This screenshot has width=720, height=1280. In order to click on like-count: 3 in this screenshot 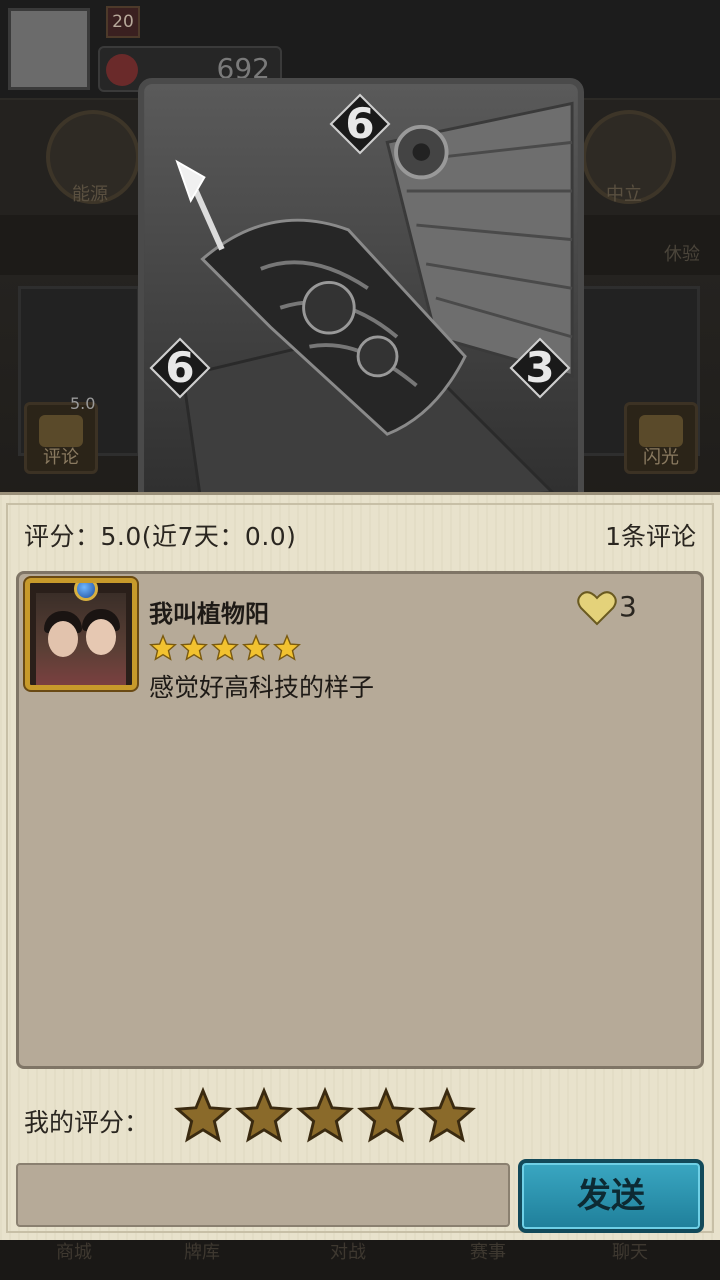, I will do `click(628, 606)`.